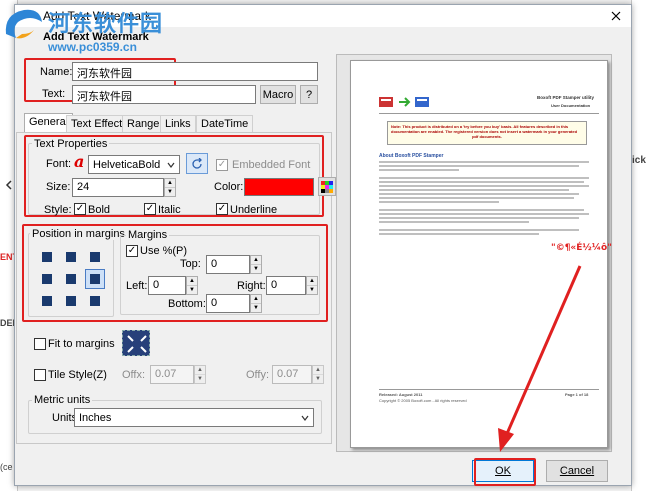  What do you see at coordinates (292, 374) in the screenshot?
I see `offy-input: 0.07` at bounding box center [292, 374].